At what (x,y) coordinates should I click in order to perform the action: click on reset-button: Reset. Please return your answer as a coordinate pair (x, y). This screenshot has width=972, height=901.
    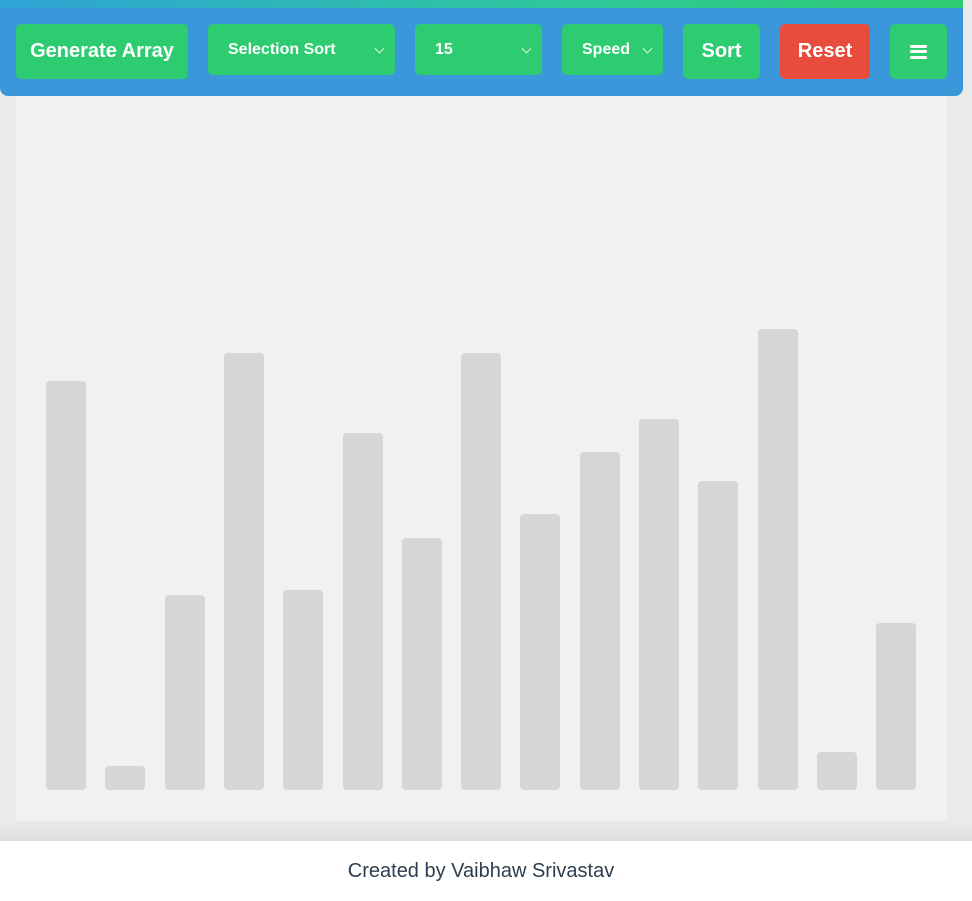
    Looking at the image, I should click on (825, 51).